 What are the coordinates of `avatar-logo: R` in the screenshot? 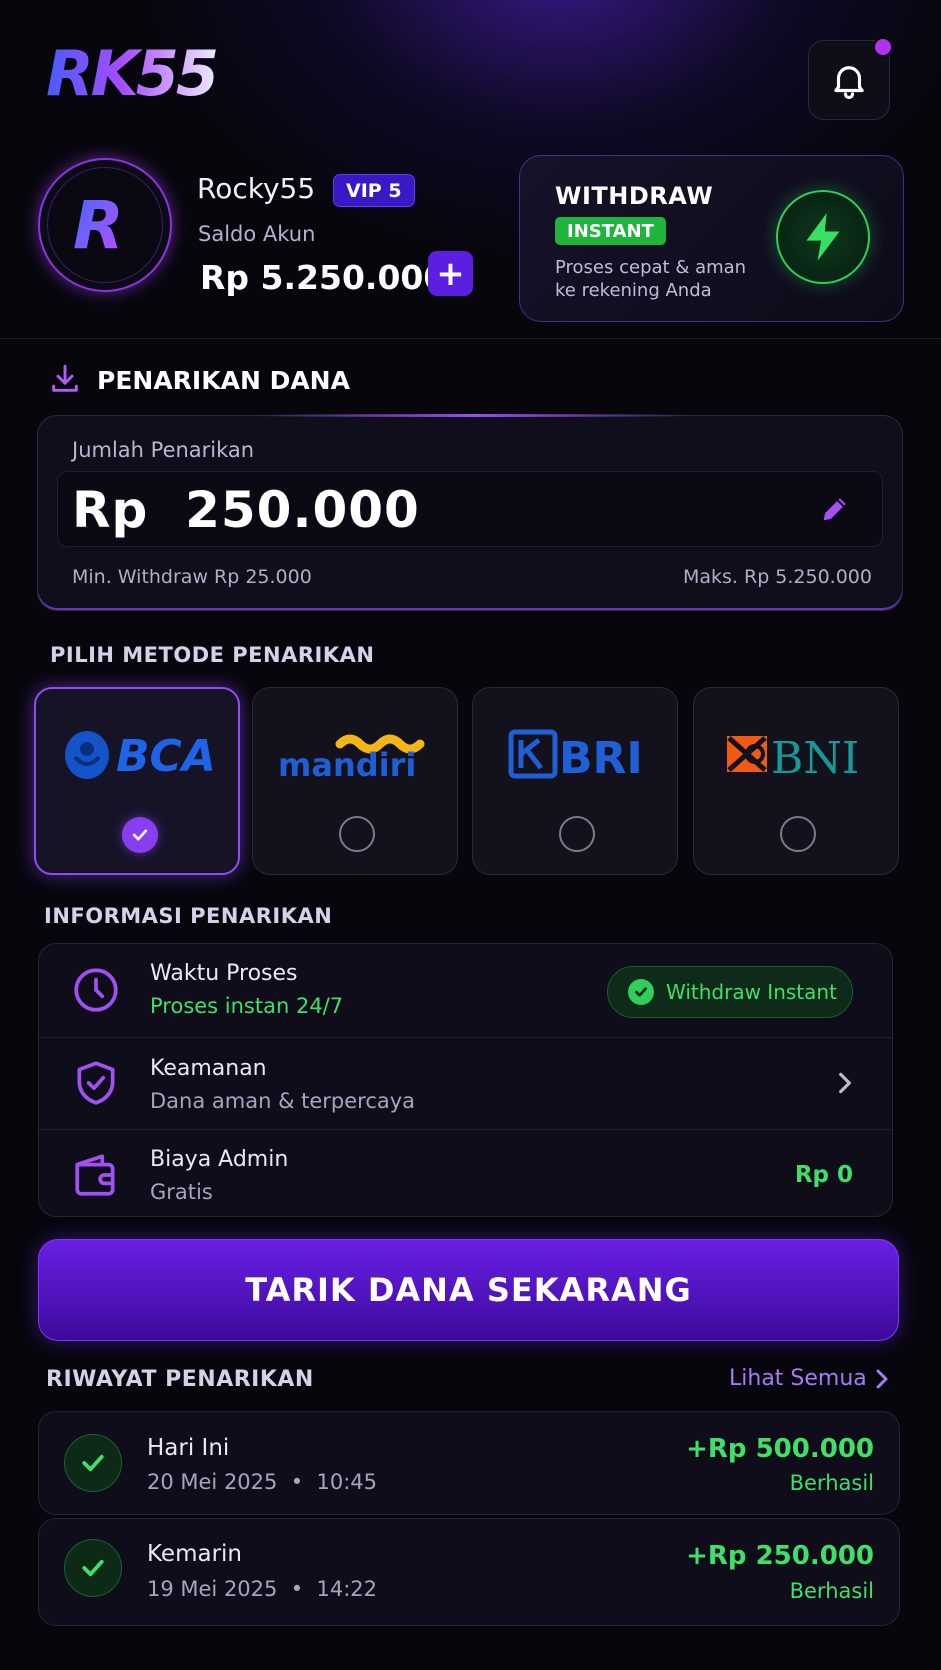 It's located at (105, 225).